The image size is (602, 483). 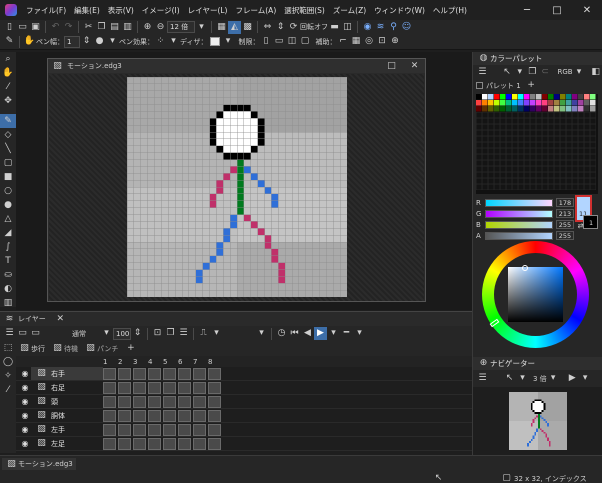 What do you see at coordinates (8, 376) in the screenshot?
I see `magic-wand-icon: ✧` at bounding box center [8, 376].